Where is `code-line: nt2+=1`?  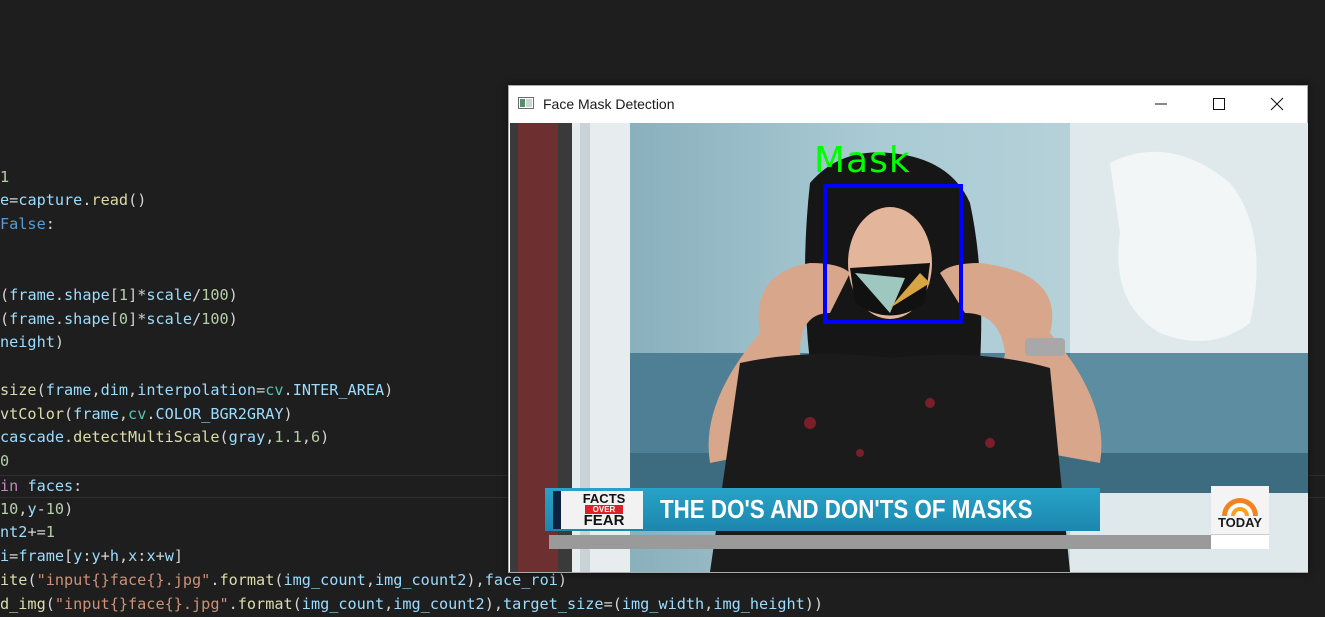
code-line: nt2+=1 is located at coordinates (27, 532).